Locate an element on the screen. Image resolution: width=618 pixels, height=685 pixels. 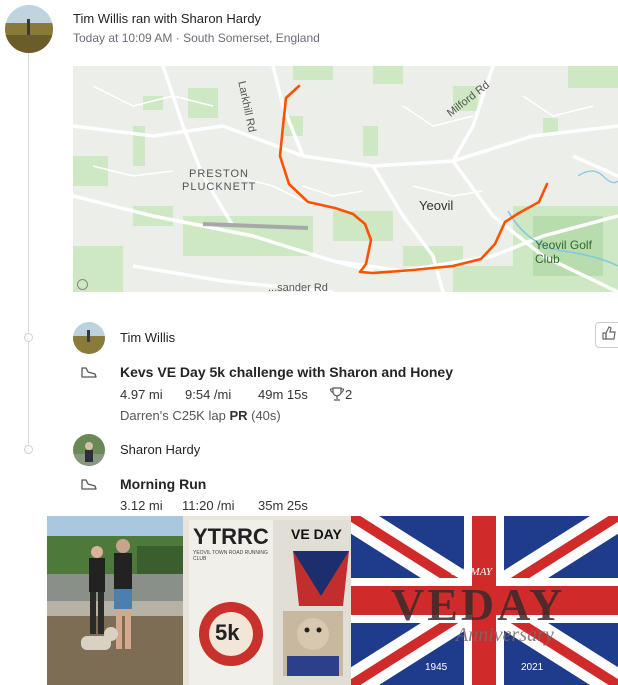
map-label-preston: PRESTON is located at coordinates (219, 174).